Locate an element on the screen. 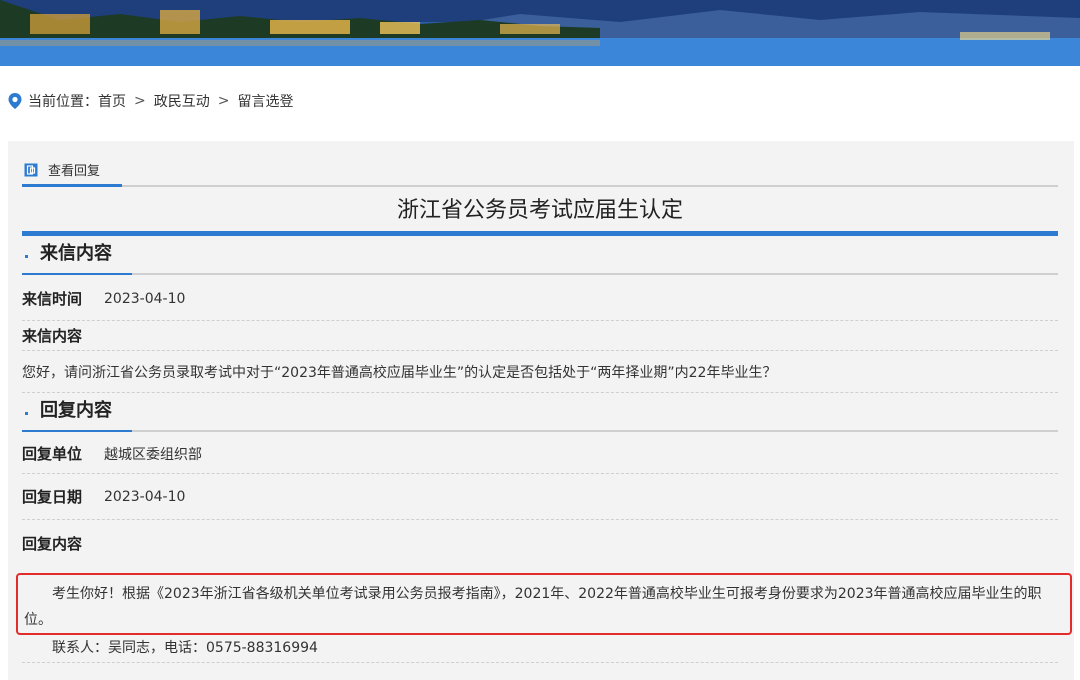 This screenshot has width=1080, height=680. letter-content-label-row: 来信内容 is located at coordinates (540, 336).